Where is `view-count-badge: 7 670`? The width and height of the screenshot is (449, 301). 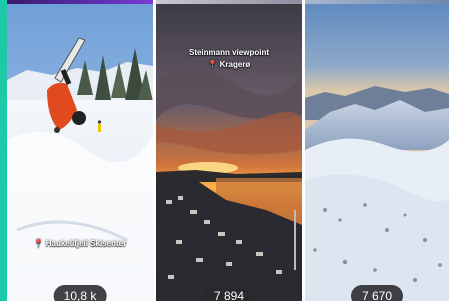 view-count-badge: 7 670 is located at coordinates (377, 293).